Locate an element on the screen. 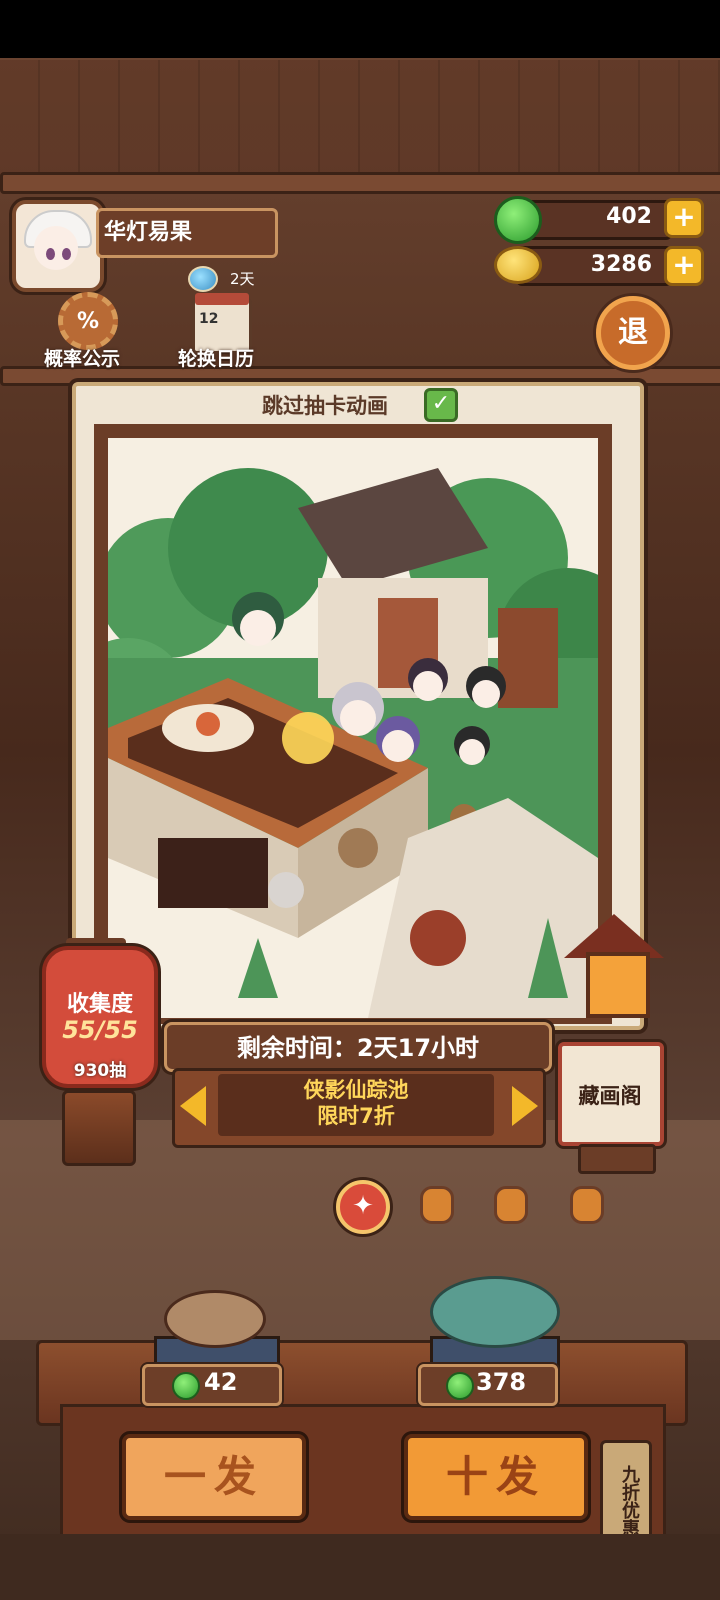 This screenshot has height=1600, width=720. gallery-lamp-icon is located at coordinates (618, 985).